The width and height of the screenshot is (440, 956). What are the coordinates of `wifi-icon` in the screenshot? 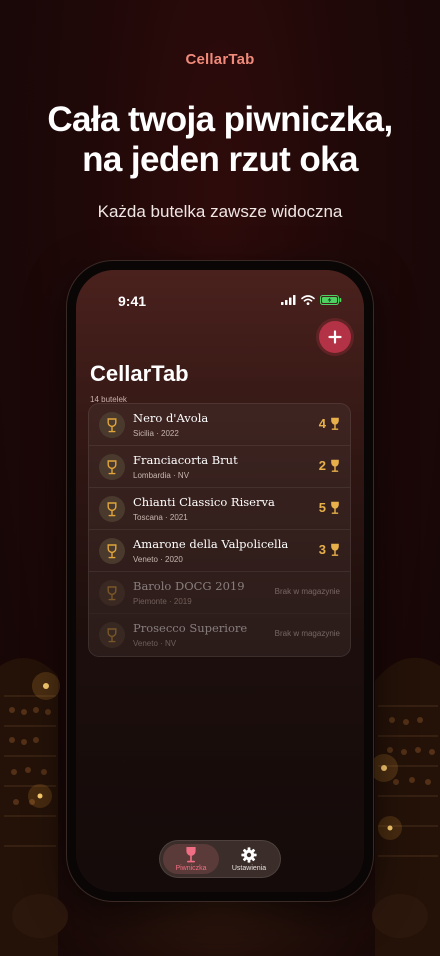 It's located at (308, 300).